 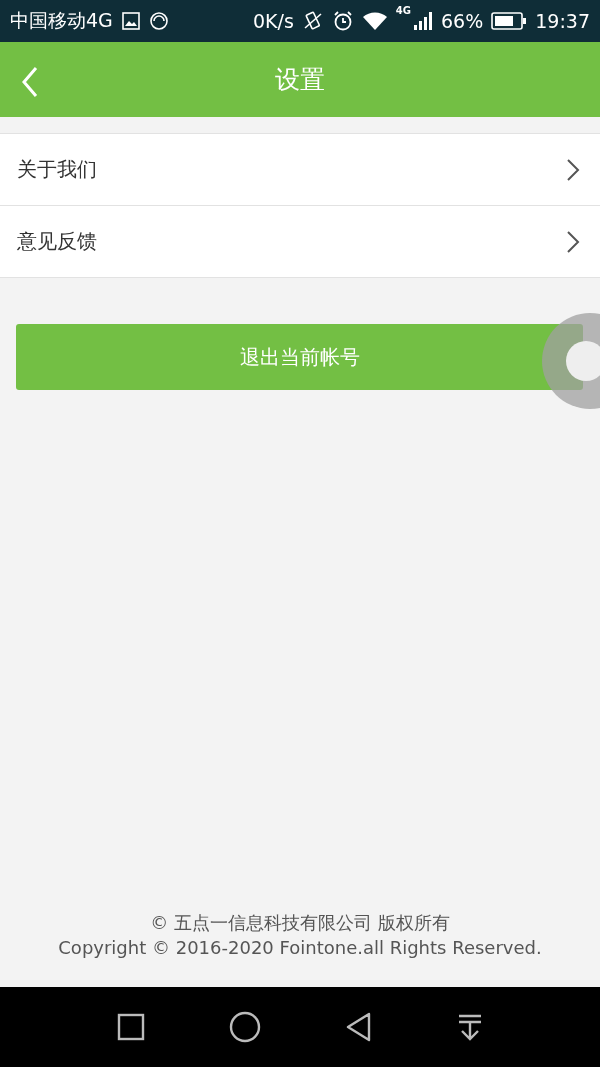 I want to click on circle-icon, so click(x=158, y=21).